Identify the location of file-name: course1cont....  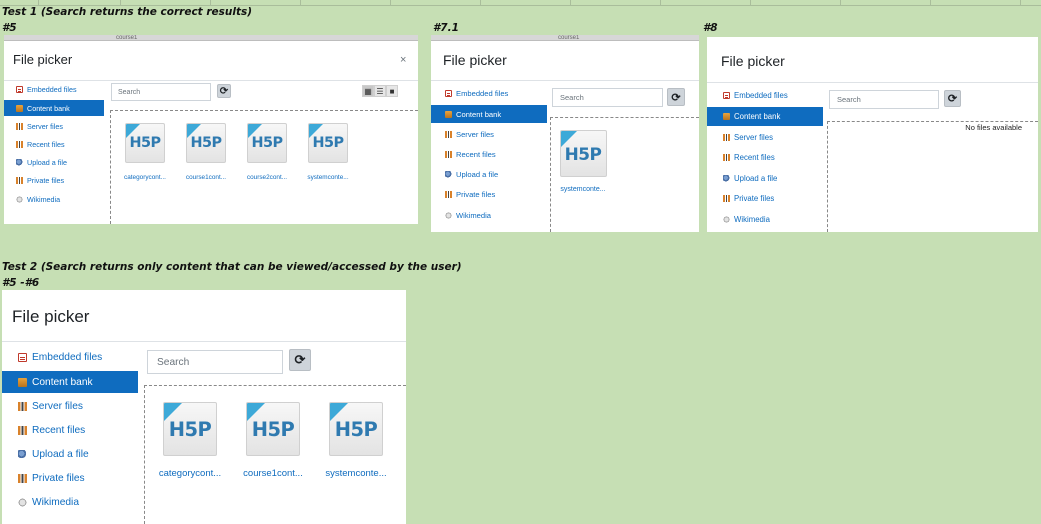
(206, 177).